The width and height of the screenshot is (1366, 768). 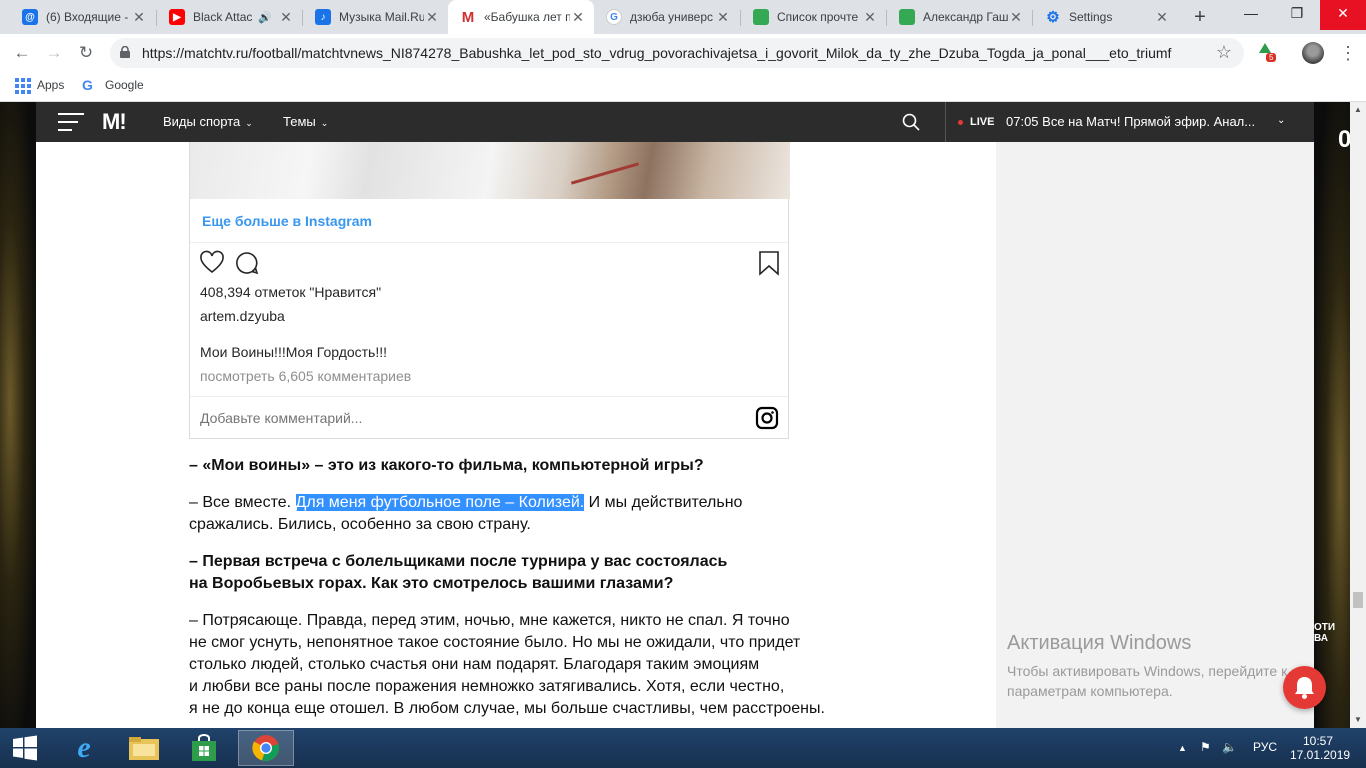 What do you see at coordinates (1224, 52) in the screenshot?
I see `bookmark-star-icon: ☆` at bounding box center [1224, 52].